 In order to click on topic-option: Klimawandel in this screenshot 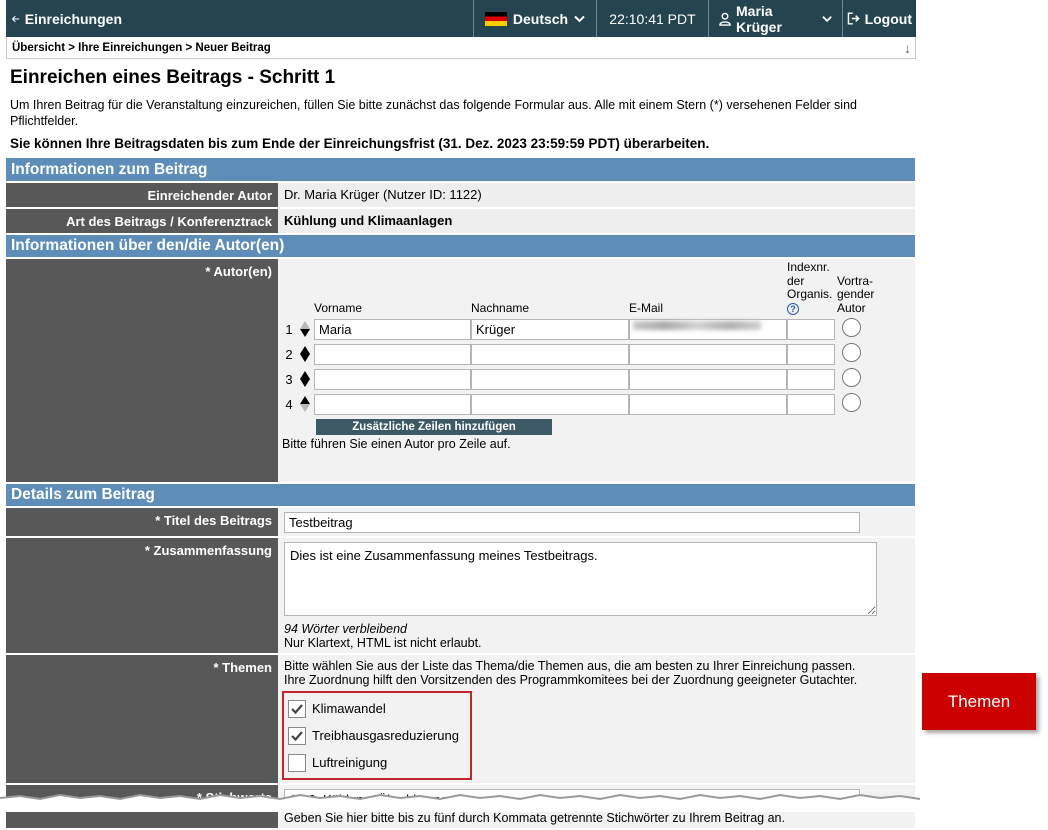, I will do `click(377, 708)`.